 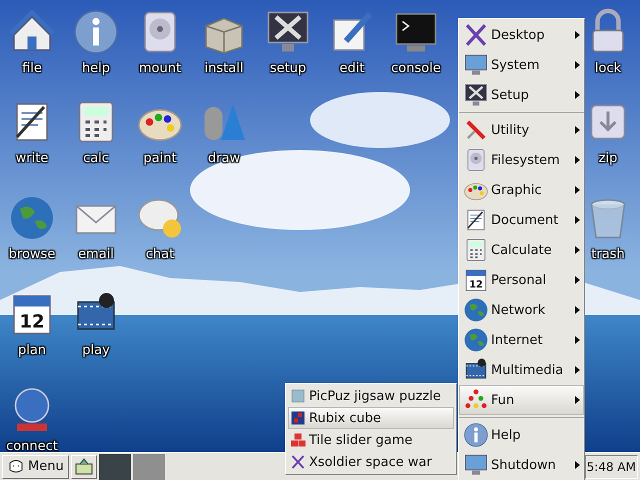 What do you see at coordinates (611, 466) in the screenshot?
I see `clock: 5:48 AM` at bounding box center [611, 466].